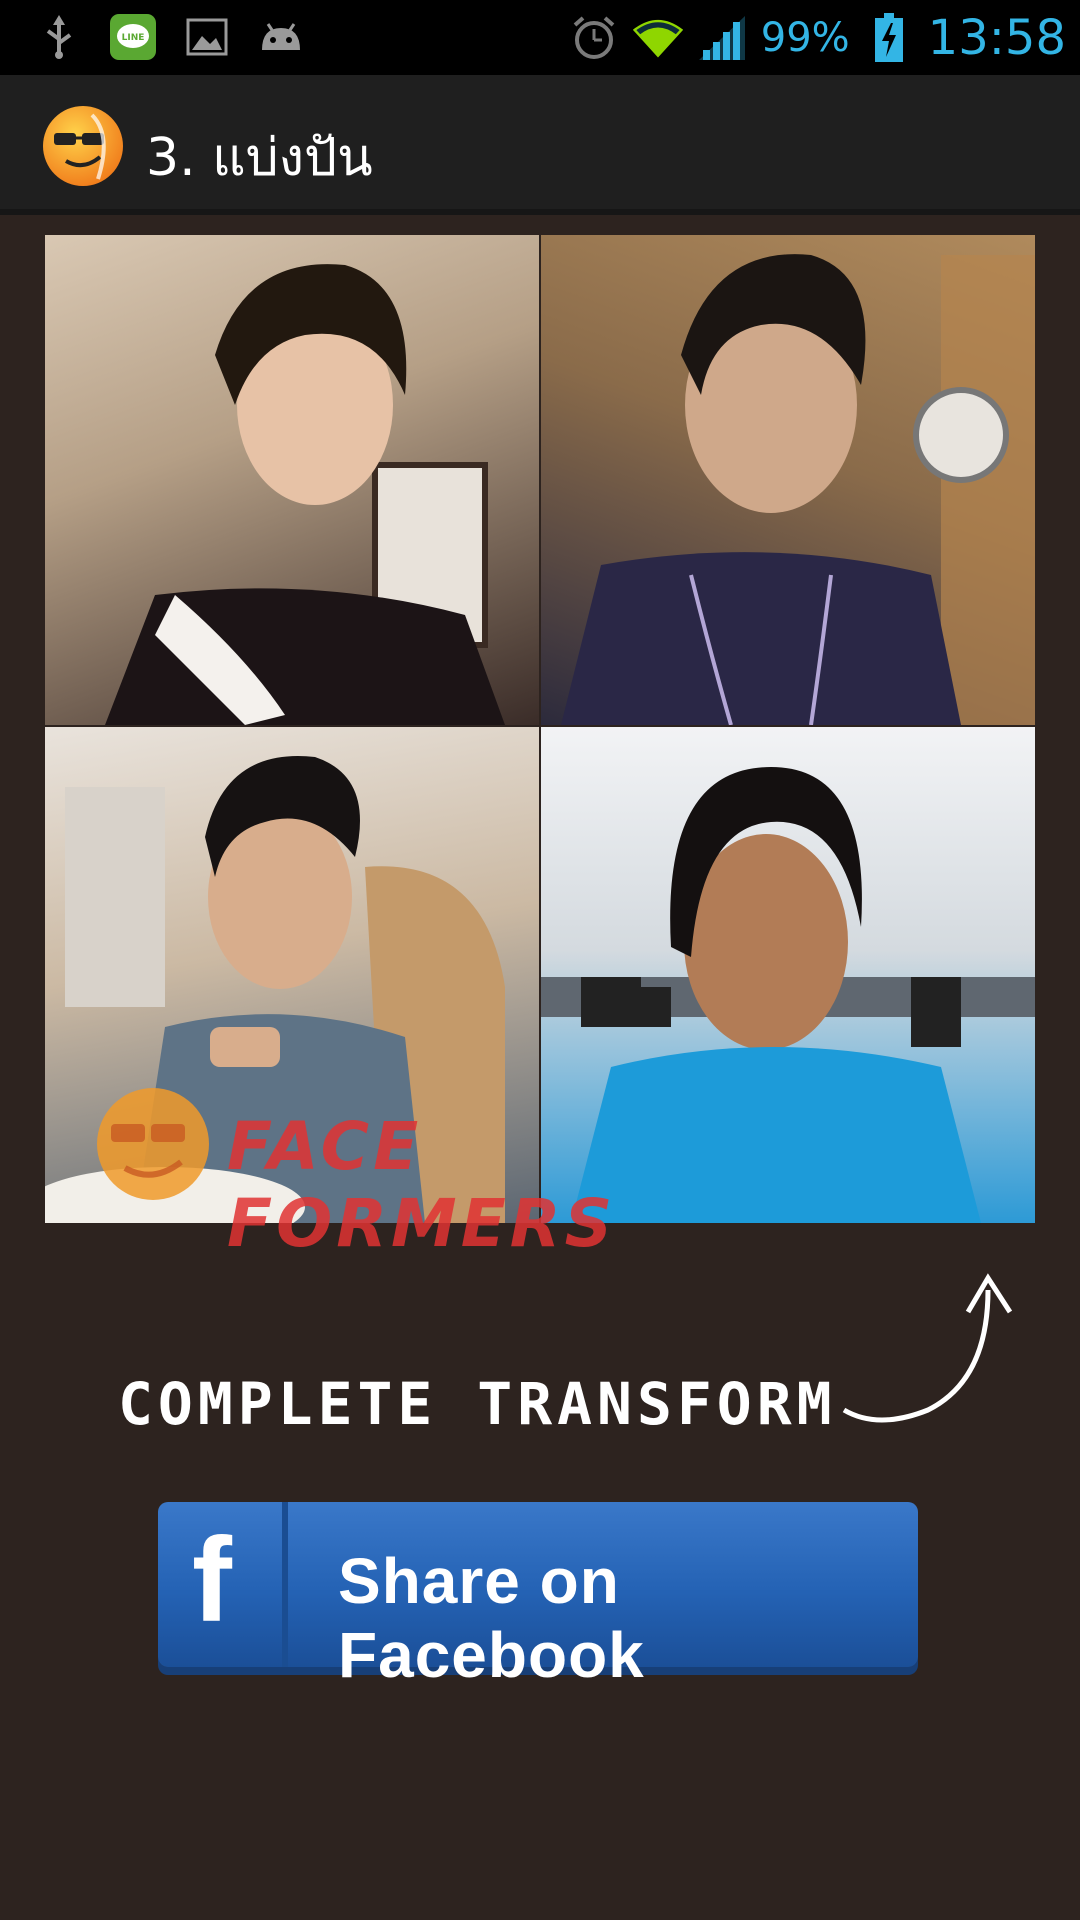 Image resolution: width=1080 pixels, height=1920 pixels. Describe the element at coordinates (477, 1404) in the screenshot. I see `complete-transform-text: COMPLETE TRANSFORM` at that location.